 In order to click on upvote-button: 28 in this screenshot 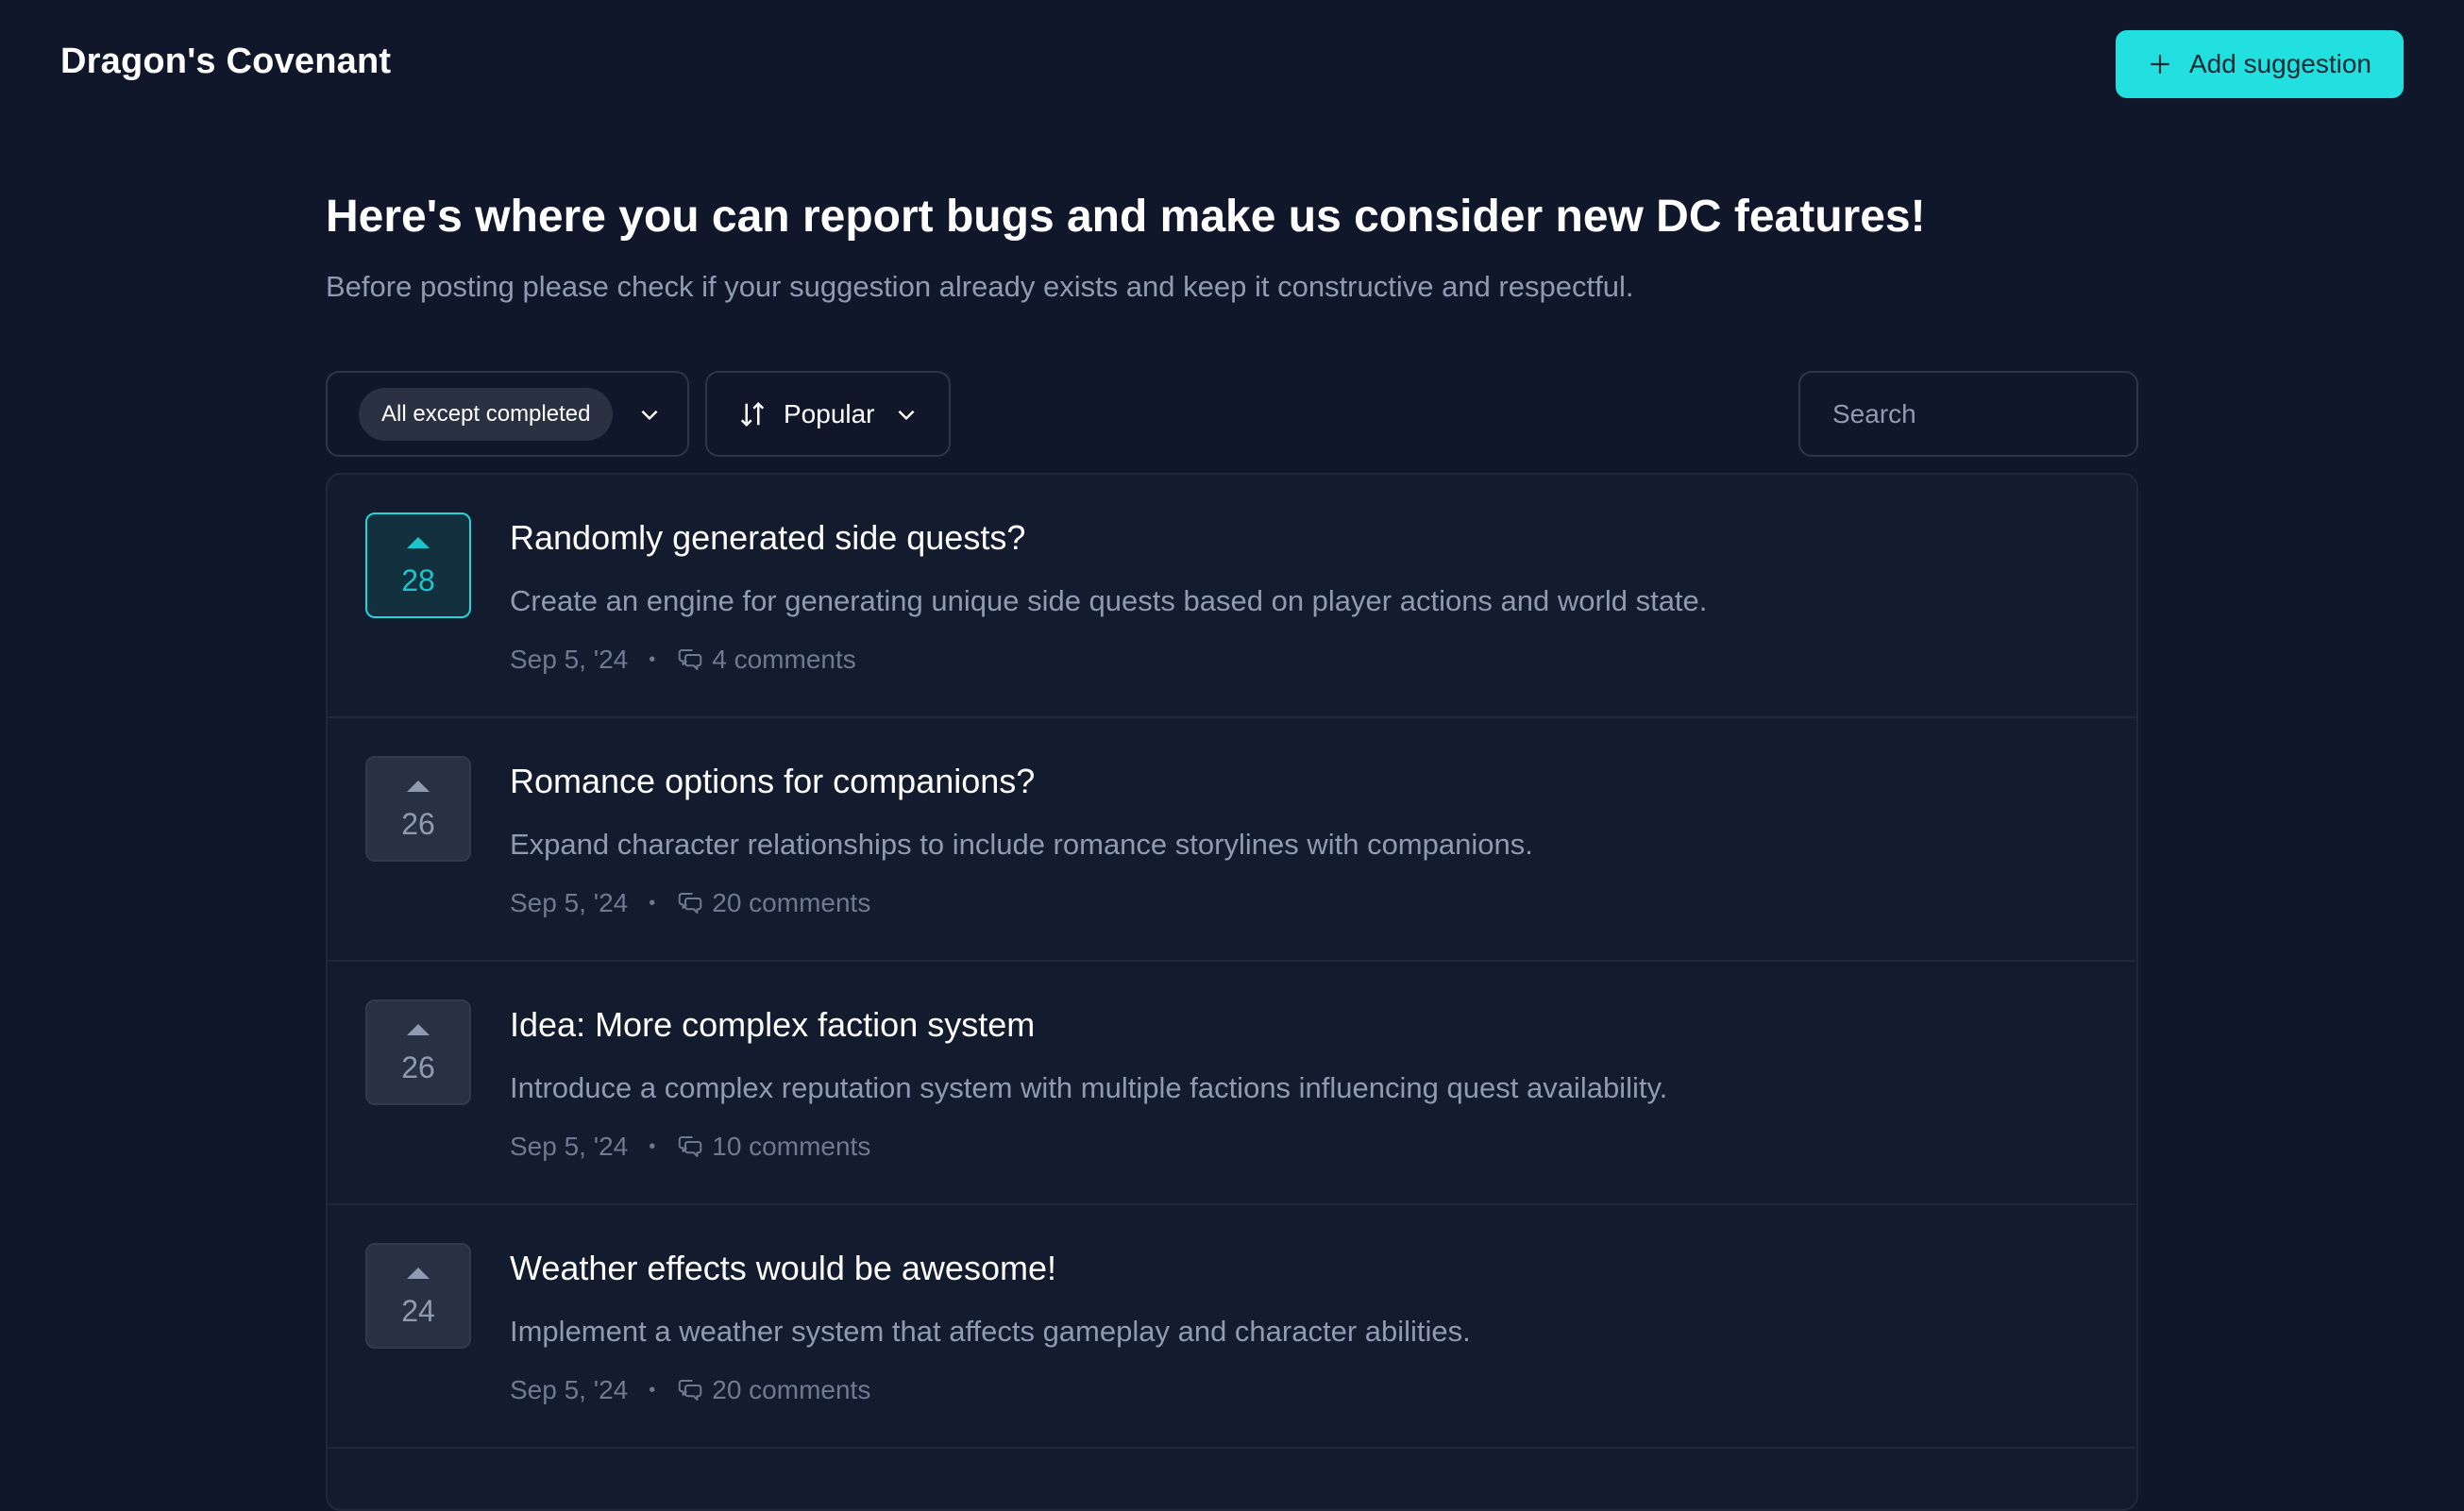, I will do `click(418, 565)`.